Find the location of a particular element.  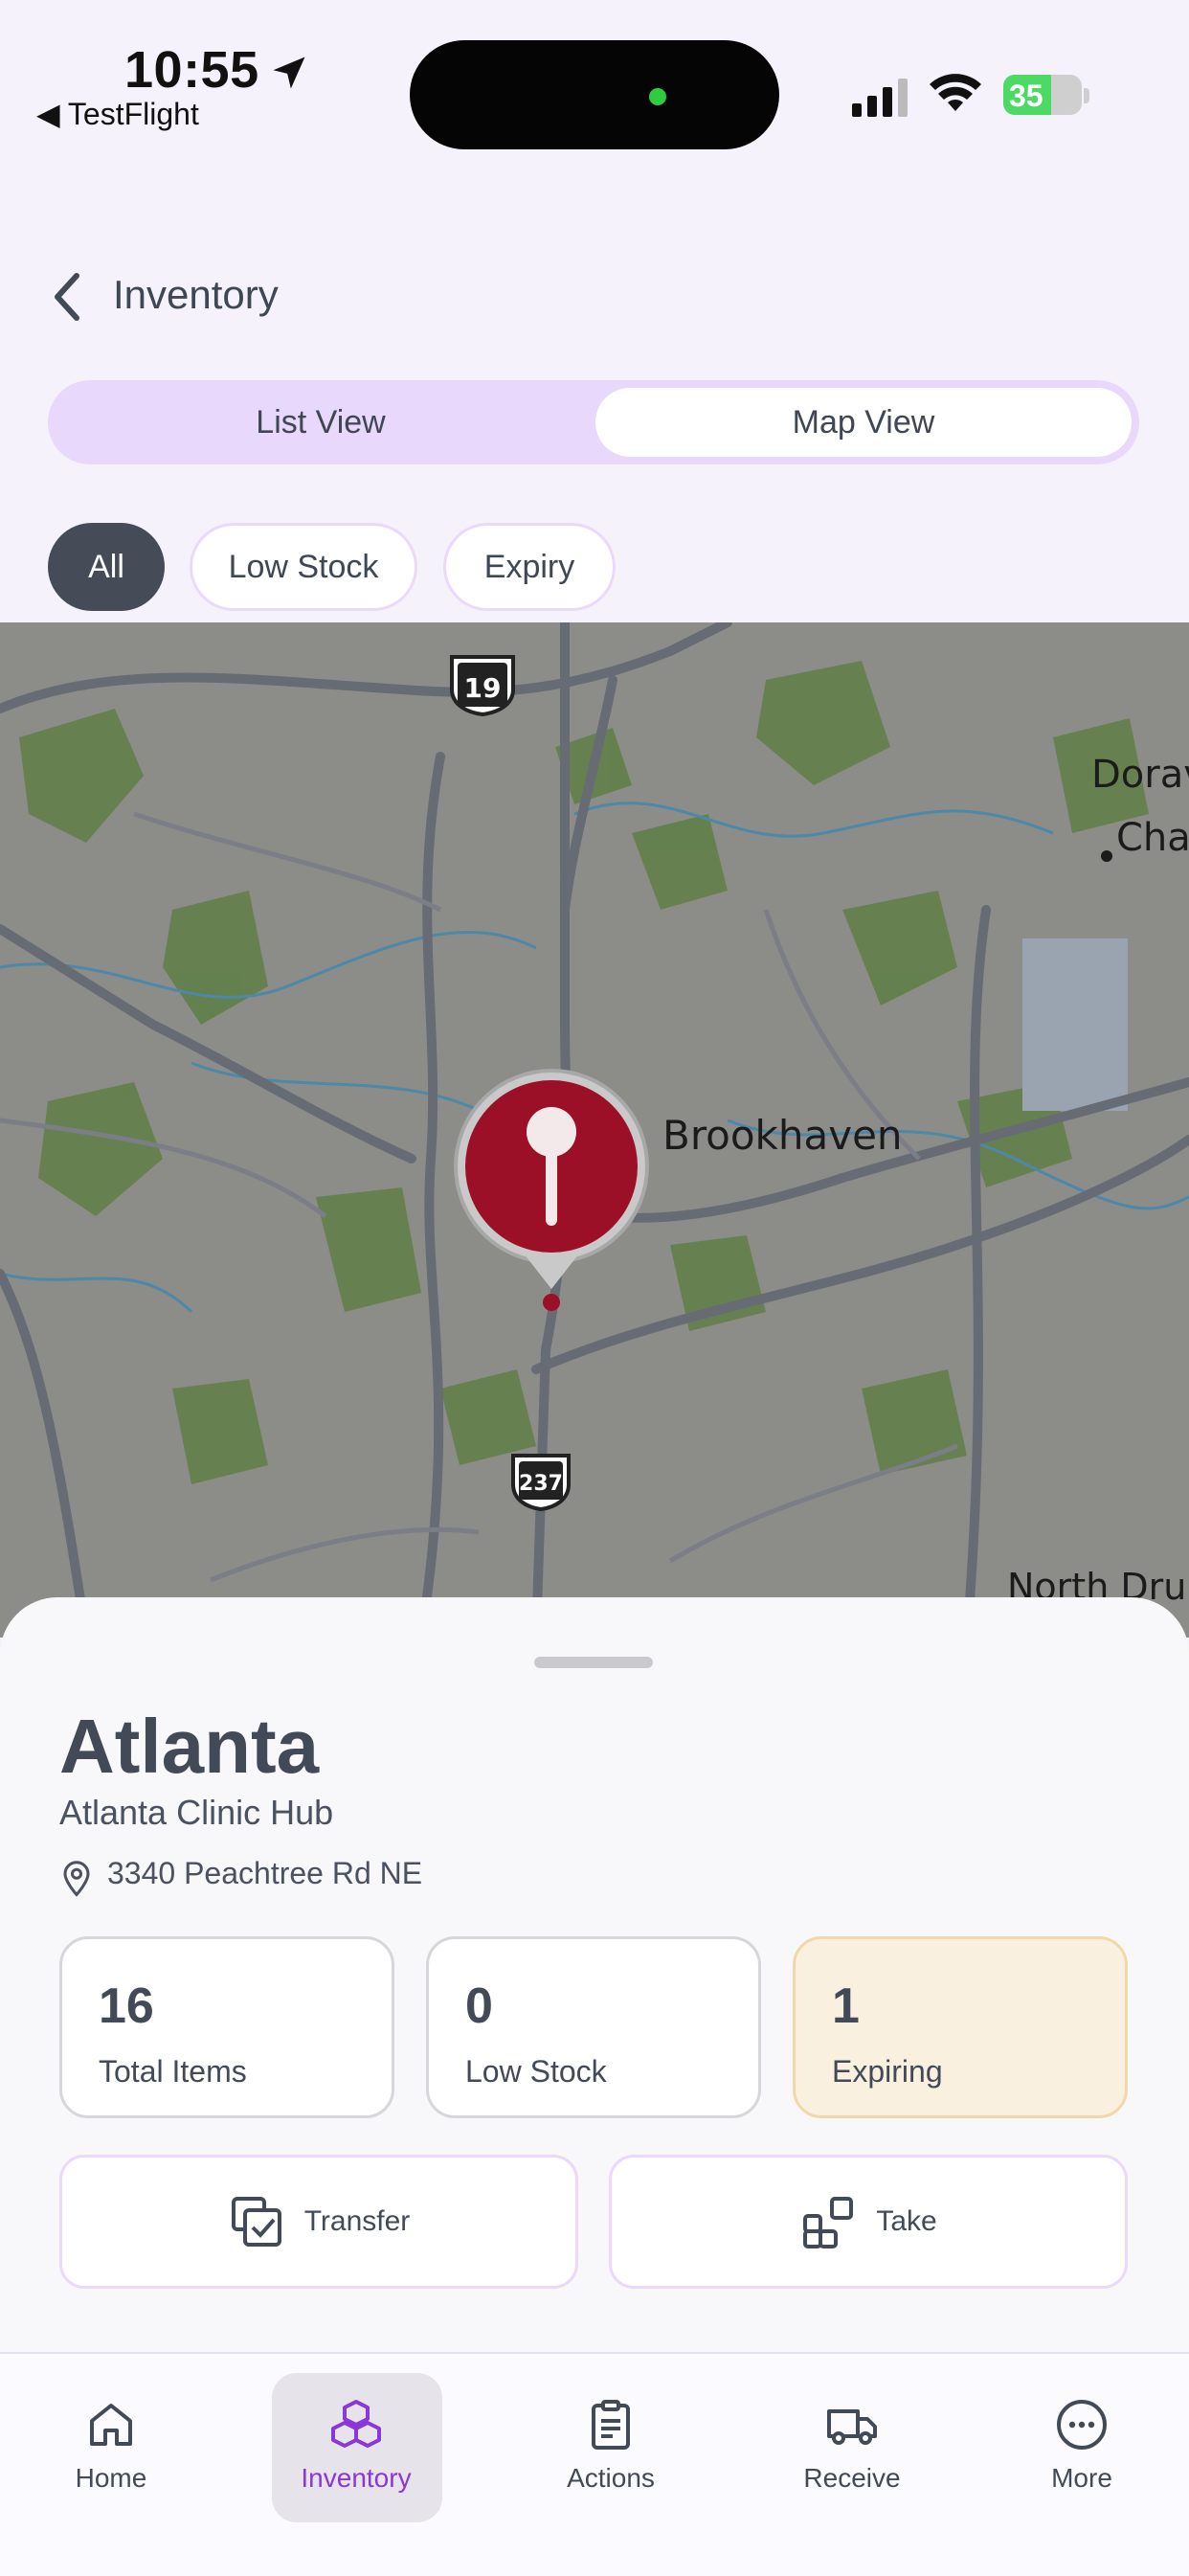

more-icon is located at coordinates (1082, 2425).